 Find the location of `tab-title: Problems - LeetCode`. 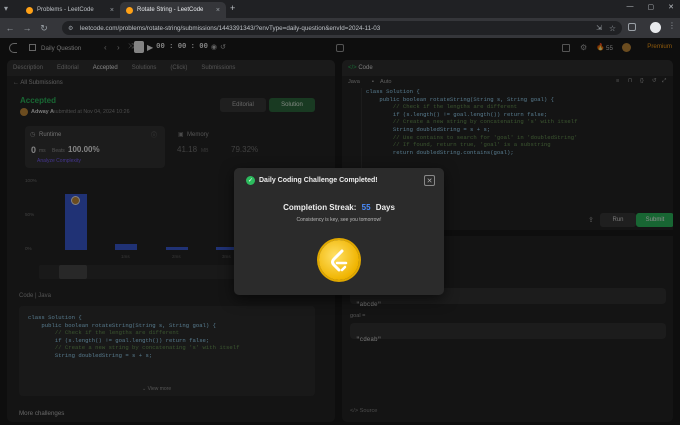

tab-title: Problems - LeetCode is located at coordinates (65, 10).